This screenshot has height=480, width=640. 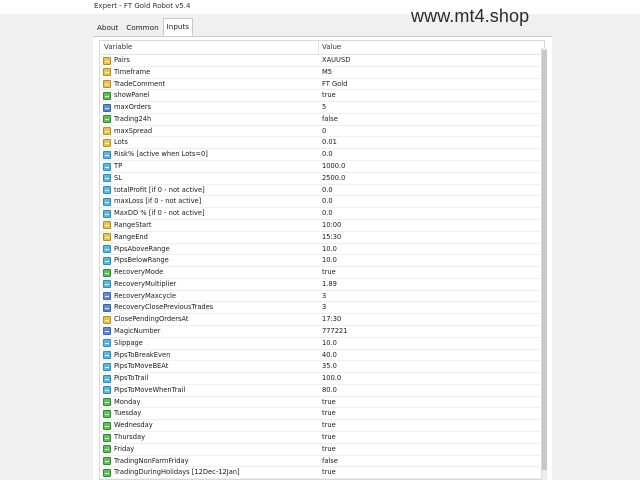 What do you see at coordinates (329, 355) in the screenshot?
I see `variable-value: 40.0` at bounding box center [329, 355].